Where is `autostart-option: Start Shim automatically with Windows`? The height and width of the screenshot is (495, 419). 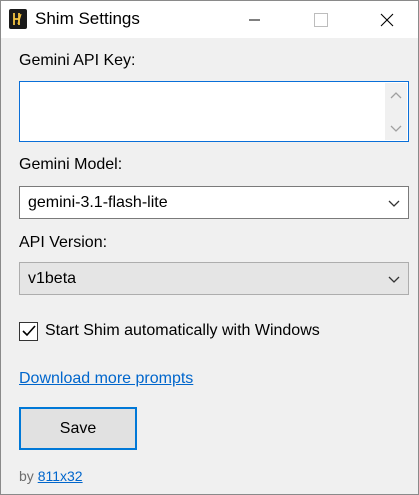
autostart-option: Start Shim automatically with Windows is located at coordinates (169, 331).